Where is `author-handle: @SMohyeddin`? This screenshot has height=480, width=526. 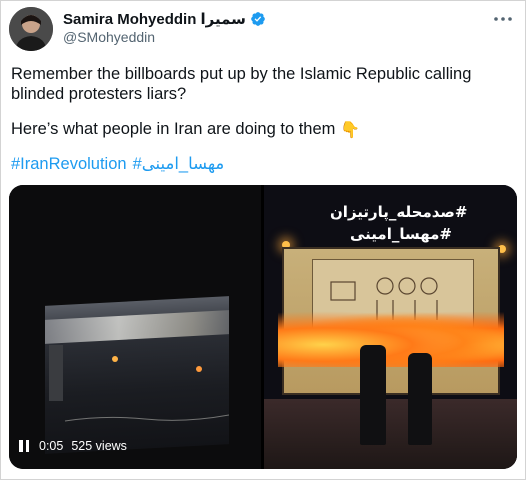
author-handle: @SMohyeddin is located at coordinates (109, 37).